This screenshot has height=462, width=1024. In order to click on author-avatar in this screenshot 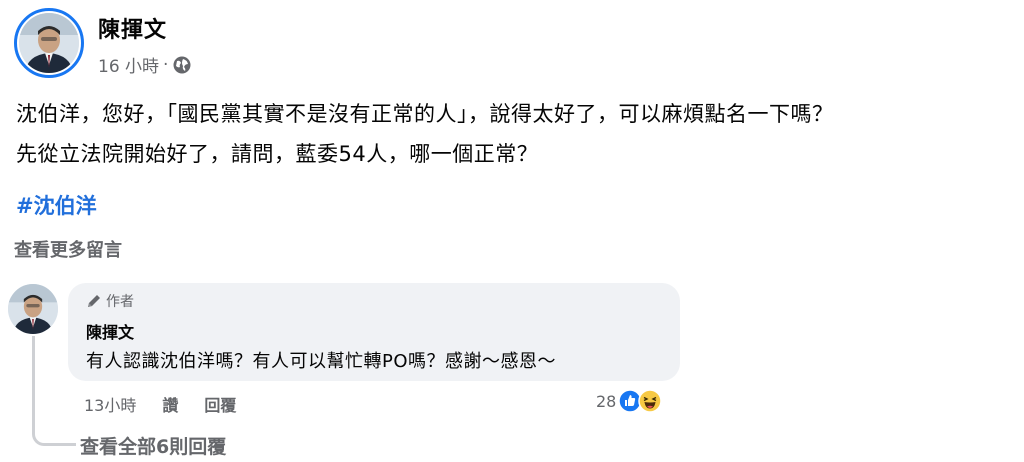, I will do `click(49, 43)`.